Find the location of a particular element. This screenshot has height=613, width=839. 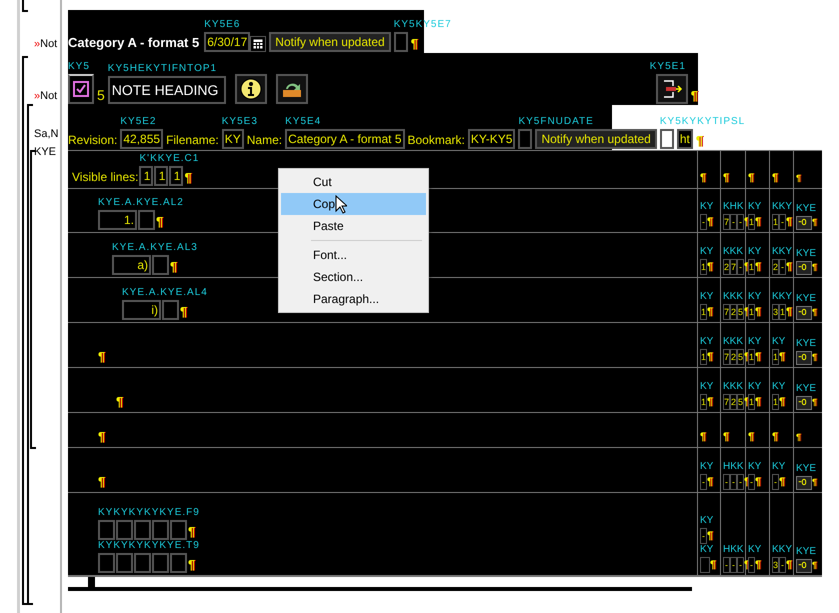

input-field: KY-KY5 is located at coordinates (492, 139).